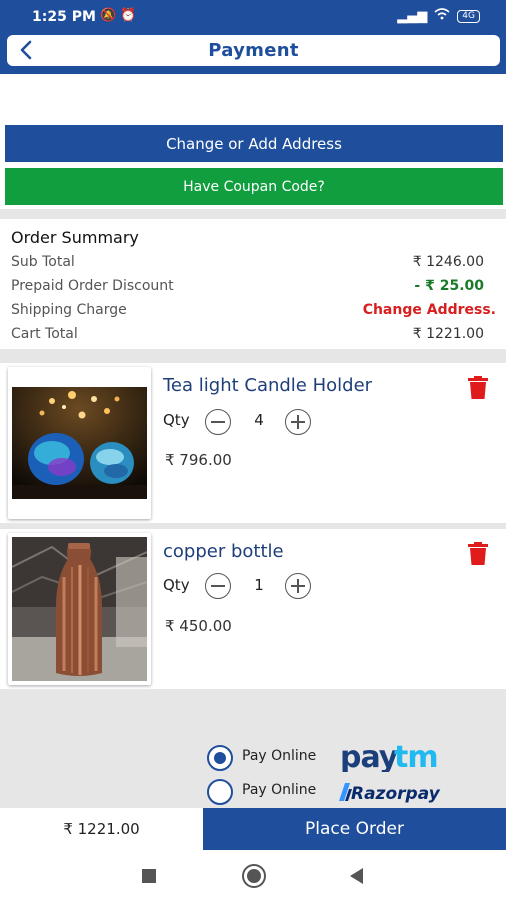 This screenshot has width=506, height=900. Describe the element at coordinates (247, 336) in the screenshot. I see `summary-row-cart-total: Cart Total ₹ 1221.00` at that location.